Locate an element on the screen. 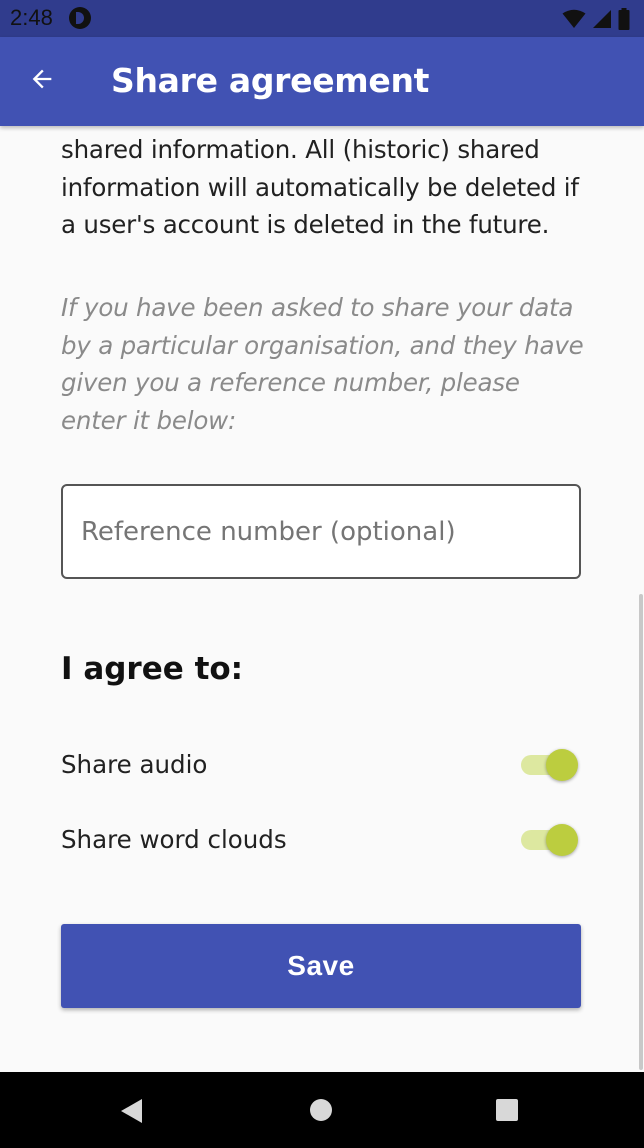 This screenshot has height=1148, width=644. share-audio-label: Share audio is located at coordinates (134, 764).